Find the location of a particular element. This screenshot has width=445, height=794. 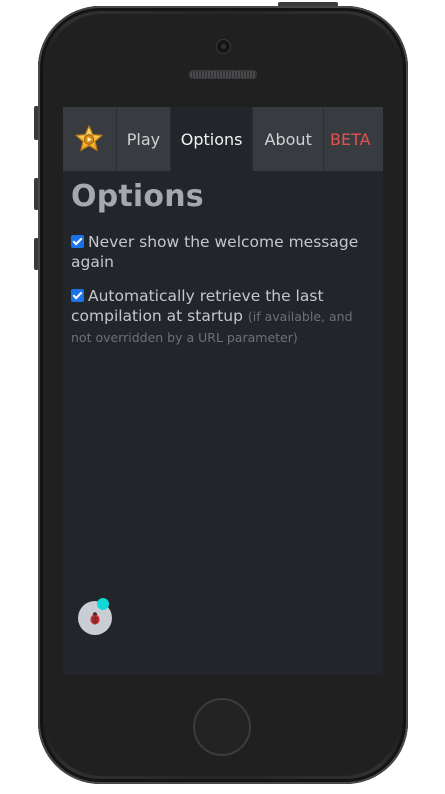

ladybug-icon is located at coordinates (95, 618).